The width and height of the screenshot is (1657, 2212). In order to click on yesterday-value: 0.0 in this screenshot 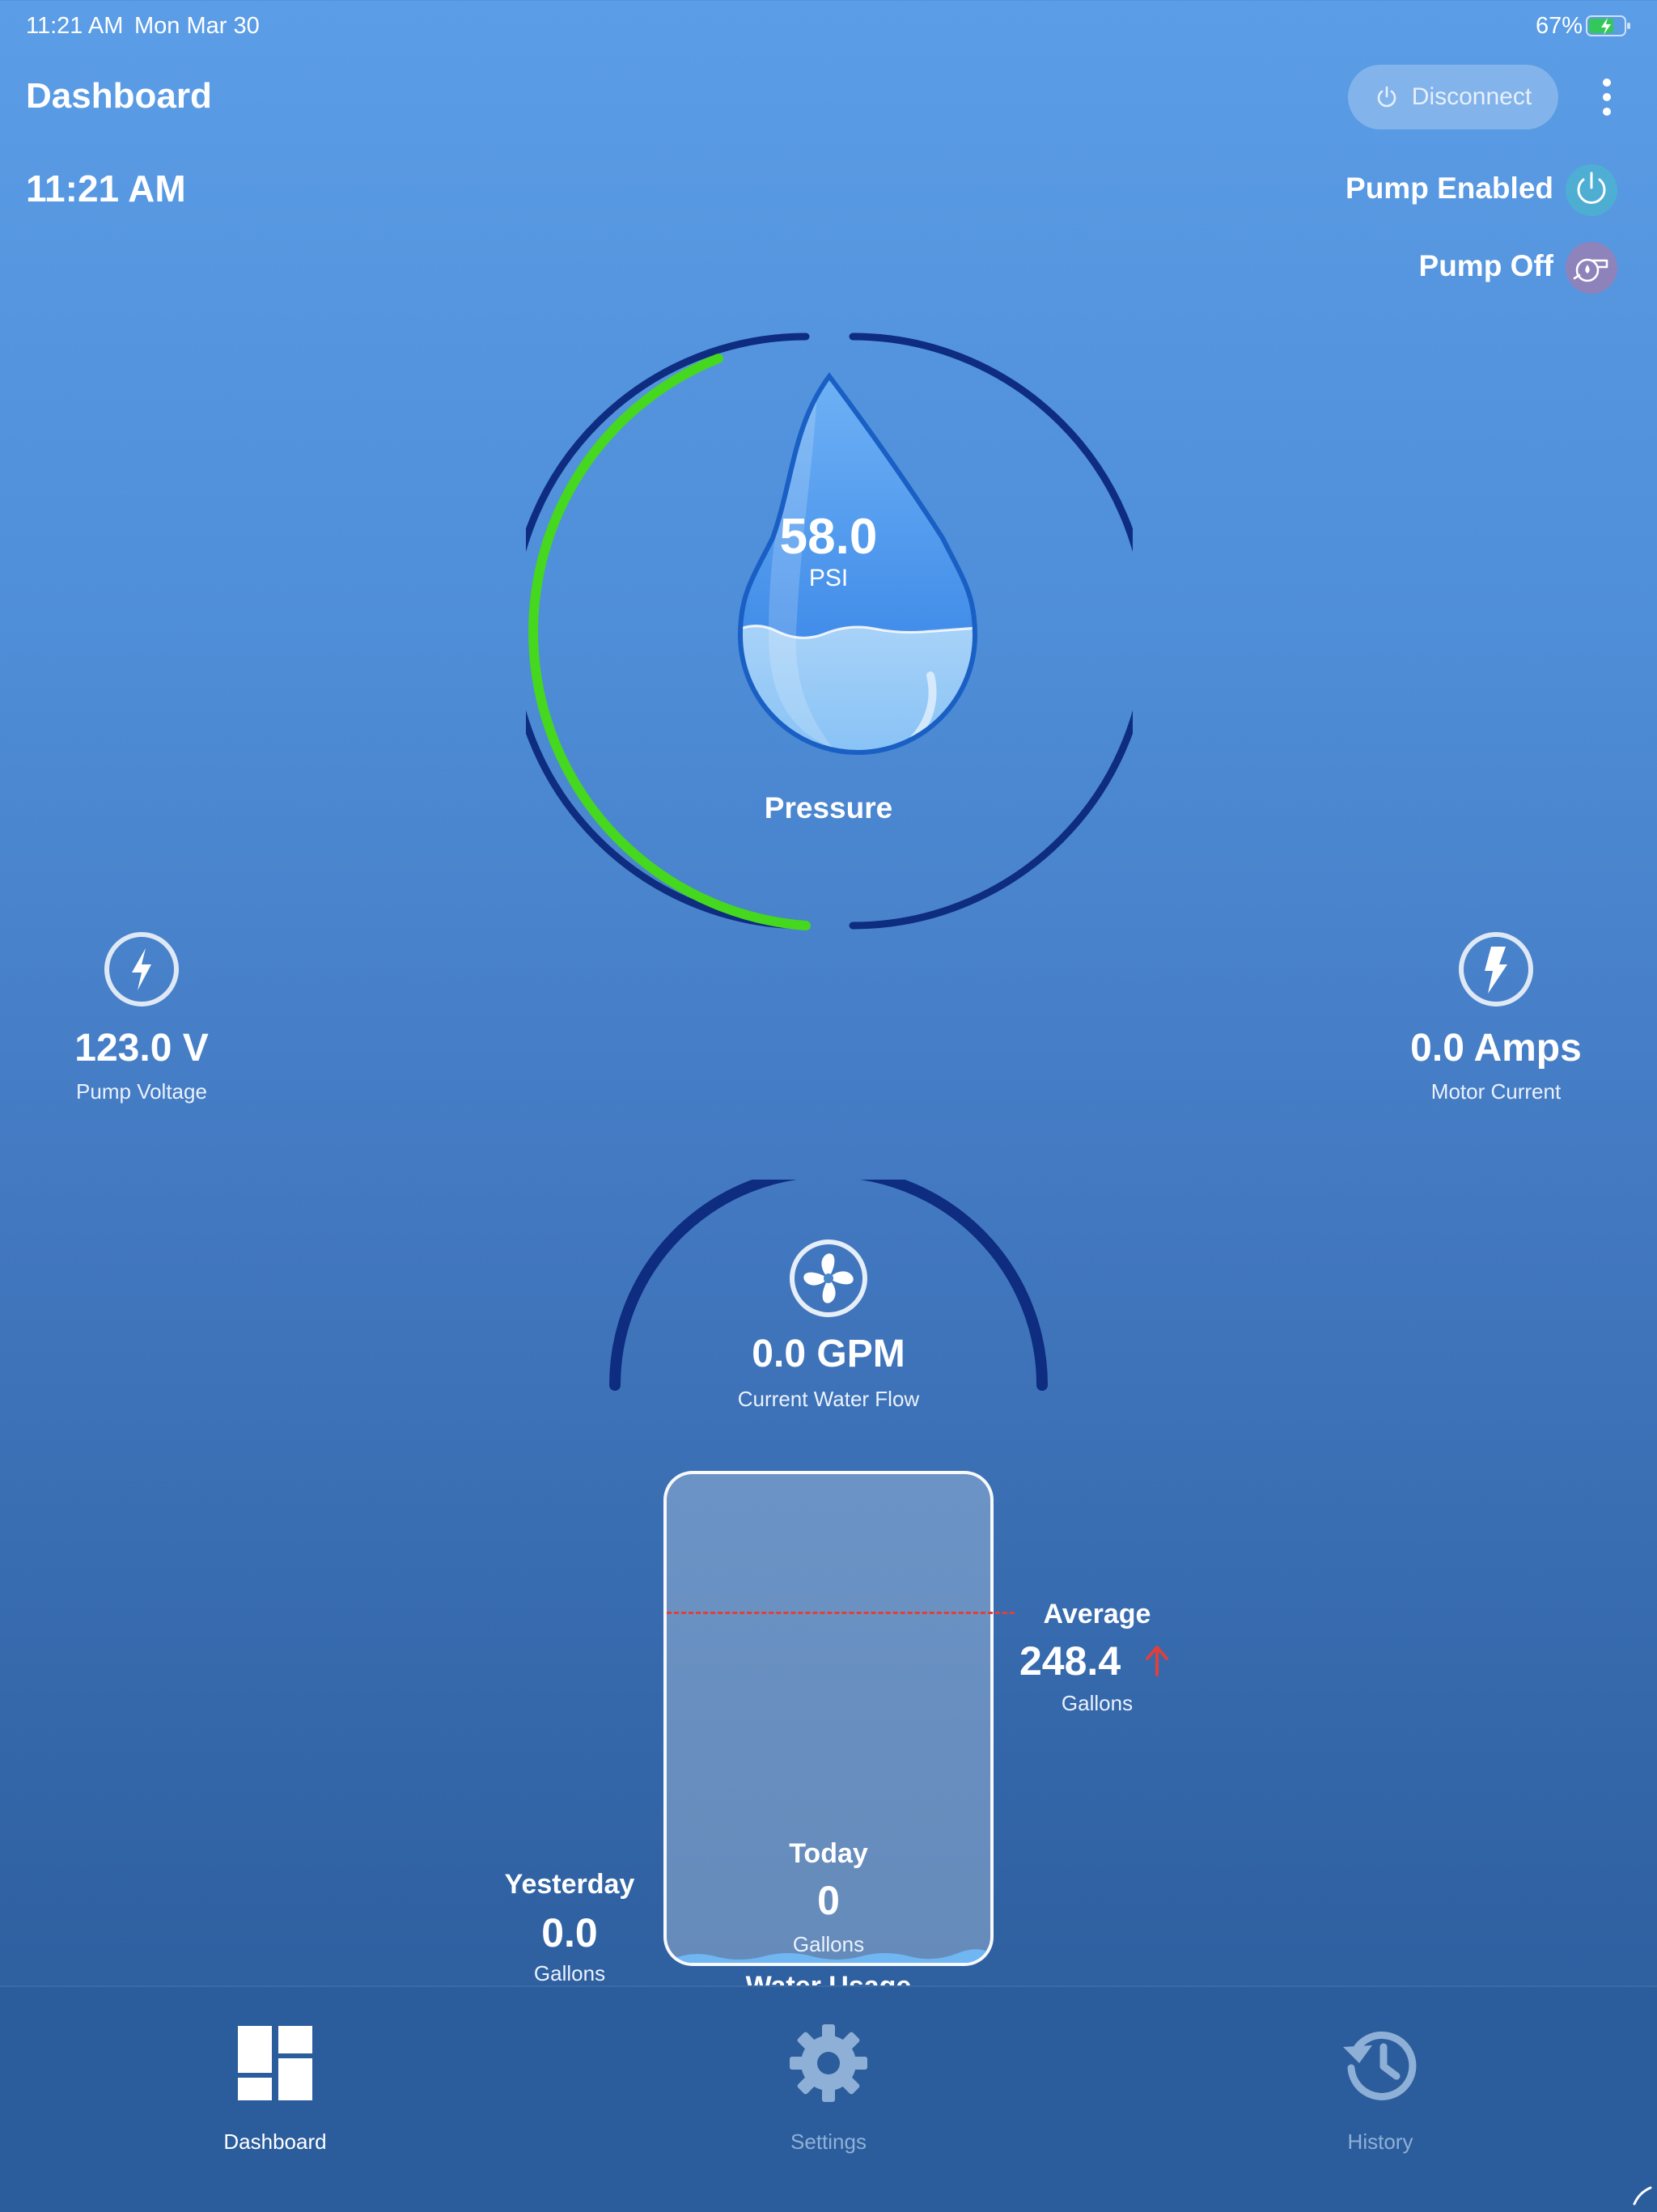, I will do `click(569, 1933)`.